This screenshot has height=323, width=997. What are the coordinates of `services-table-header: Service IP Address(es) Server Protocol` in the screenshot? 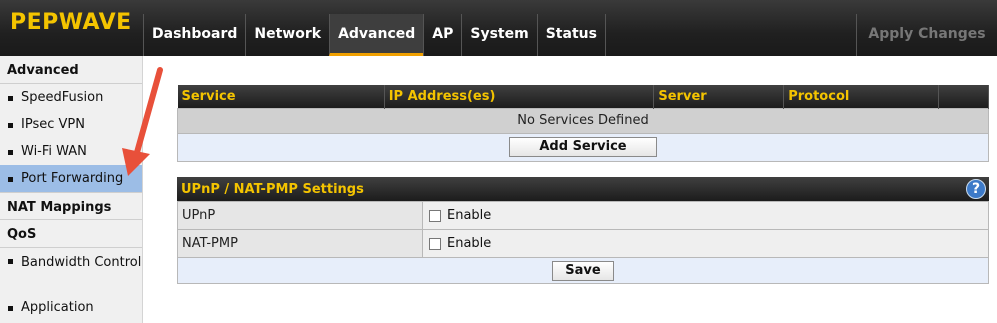 It's located at (583, 96).